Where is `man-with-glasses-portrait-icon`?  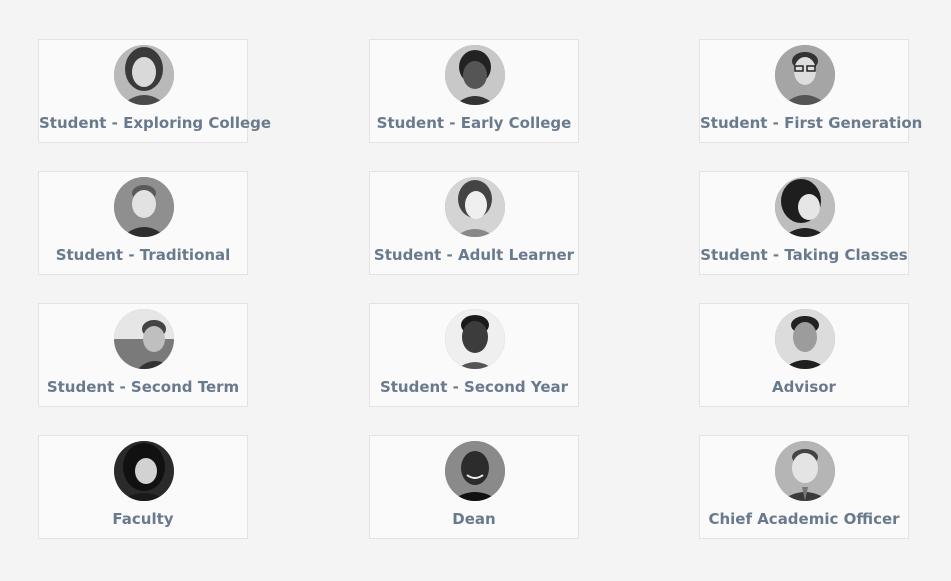 man-with-glasses-portrait-icon is located at coordinates (805, 75).